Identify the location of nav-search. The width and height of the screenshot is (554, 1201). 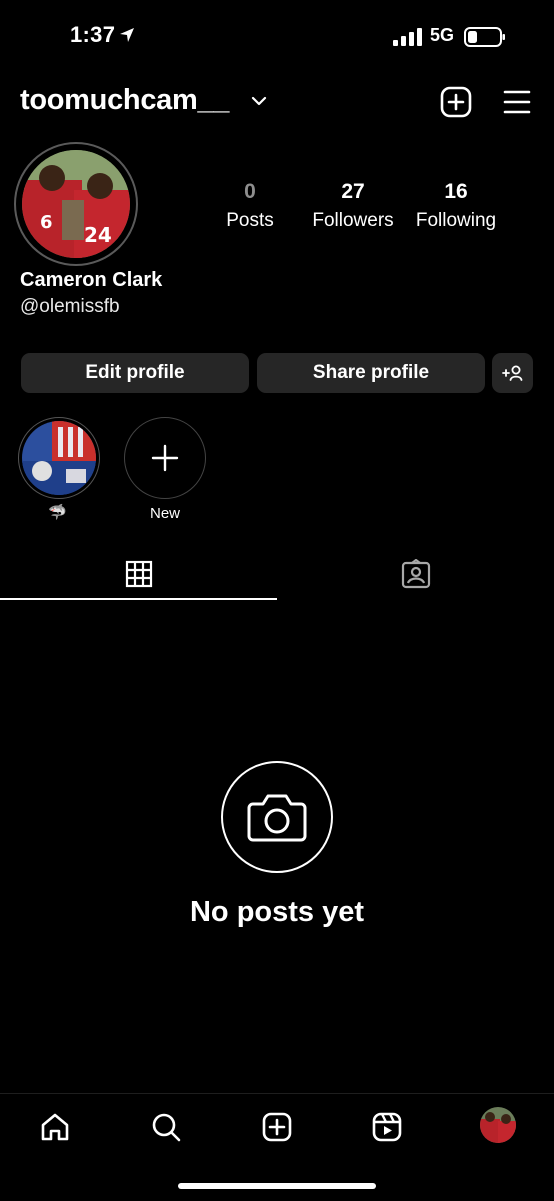
(166, 1127).